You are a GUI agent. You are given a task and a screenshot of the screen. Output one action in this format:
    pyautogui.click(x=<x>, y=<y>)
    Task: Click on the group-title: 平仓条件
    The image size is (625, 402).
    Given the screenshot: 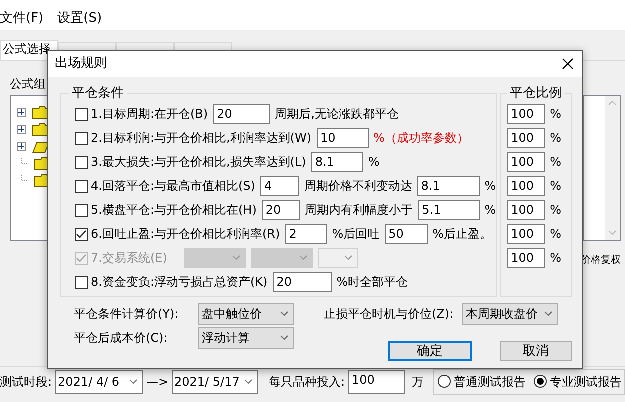 What is the action you would take?
    pyautogui.click(x=98, y=93)
    